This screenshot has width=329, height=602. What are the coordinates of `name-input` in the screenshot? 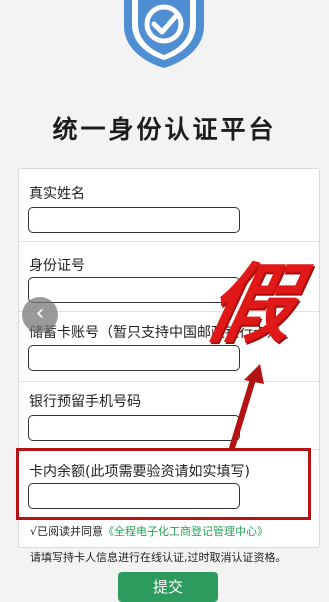 It's located at (134, 220).